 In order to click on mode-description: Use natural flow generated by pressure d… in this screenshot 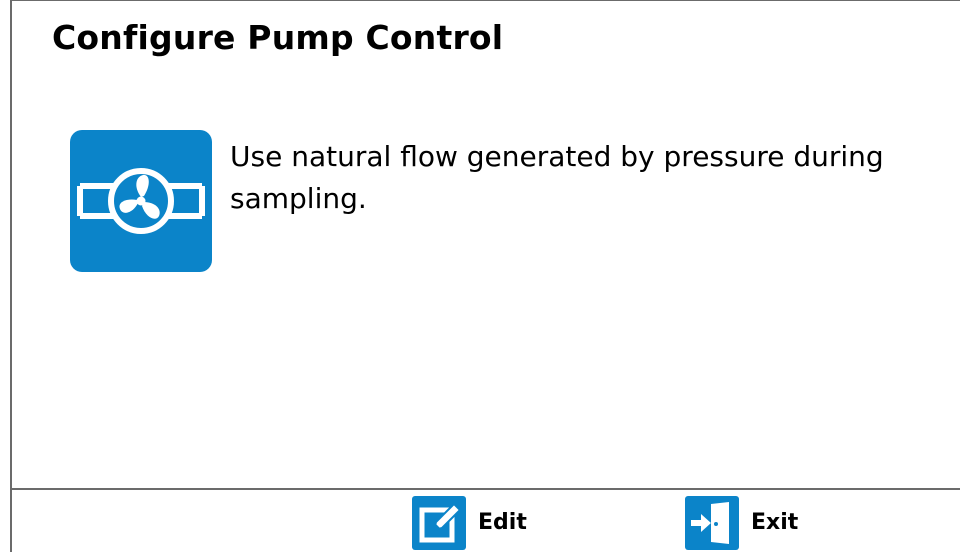, I will do `click(557, 177)`.